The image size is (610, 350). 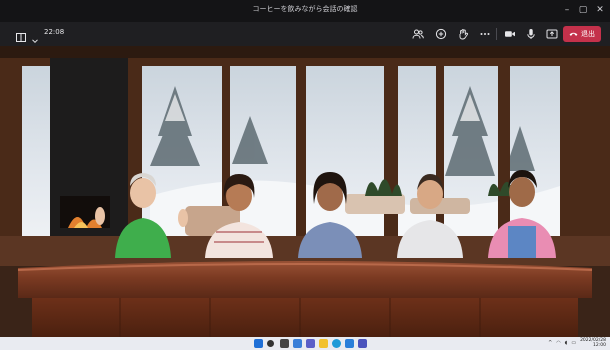 What do you see at coordinates (336, 343) in the screenshot?
I see `edge-icon` at bounding box center [336, 343].